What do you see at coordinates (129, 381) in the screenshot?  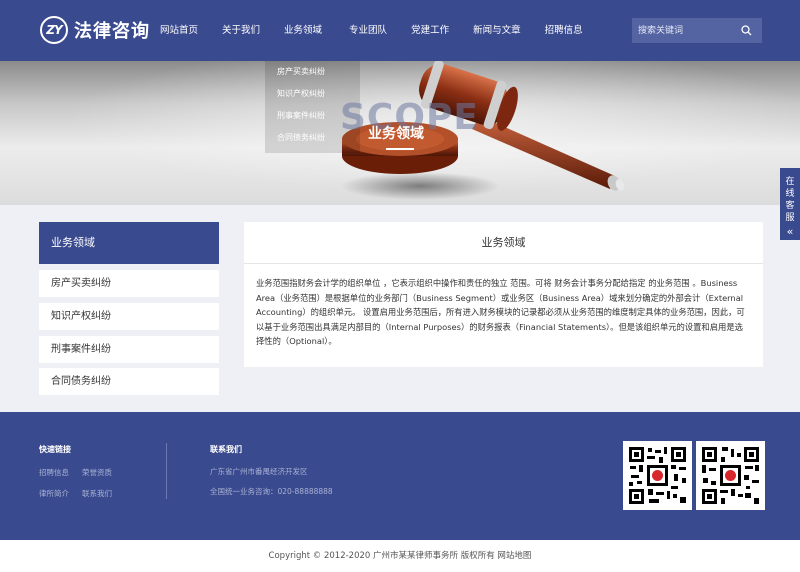 I see `sidebar-item-contract: 合同债务纠纷` at bounding box center [129, 381].